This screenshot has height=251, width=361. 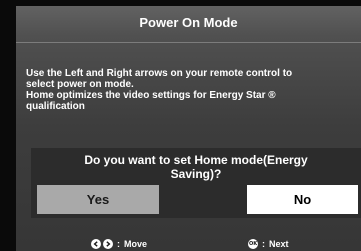 I want to click on right-arrow-icon, so click(x=108, y=244).